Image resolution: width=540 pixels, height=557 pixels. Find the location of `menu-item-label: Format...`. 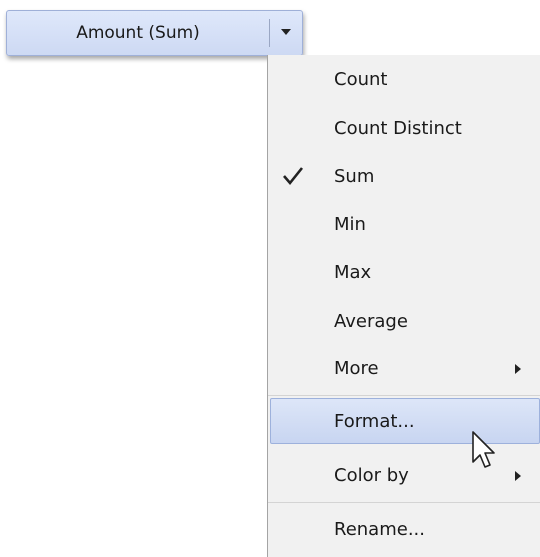

menu-item-label: Format... is located at coordinates (374, 421).